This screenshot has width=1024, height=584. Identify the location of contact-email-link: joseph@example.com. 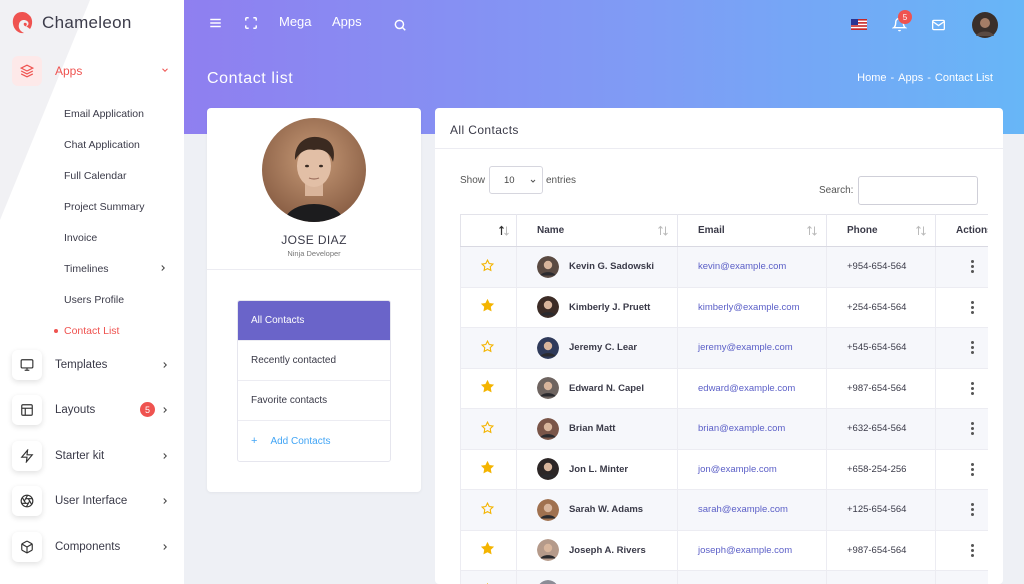
(745, 550).